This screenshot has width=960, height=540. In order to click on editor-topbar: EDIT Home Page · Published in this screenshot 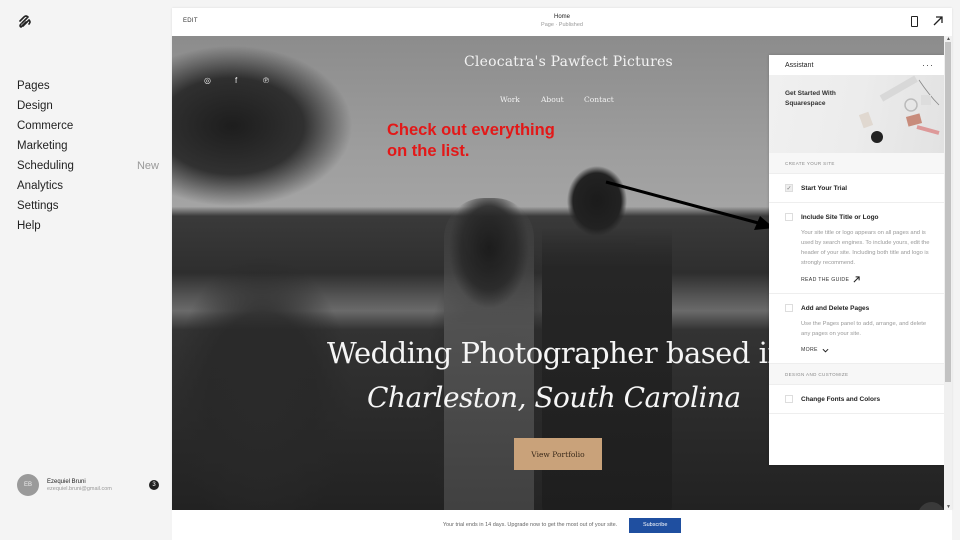, I will do `click(562, 22)`.